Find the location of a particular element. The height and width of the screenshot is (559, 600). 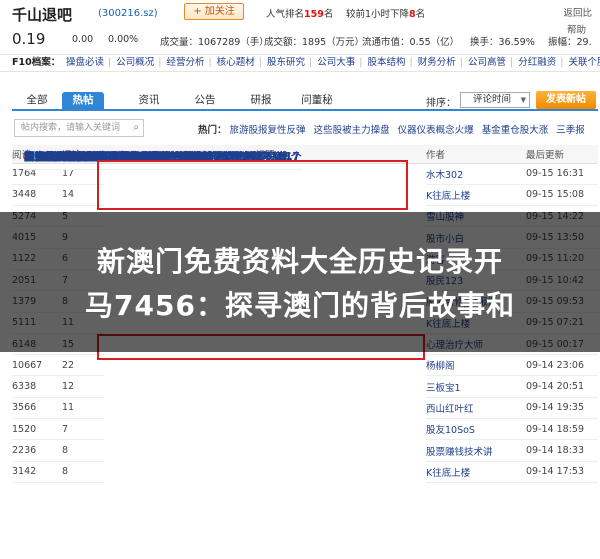

search-placeholder: 帖内搜索，请输入关键词 is located at coordinates (71, 128).